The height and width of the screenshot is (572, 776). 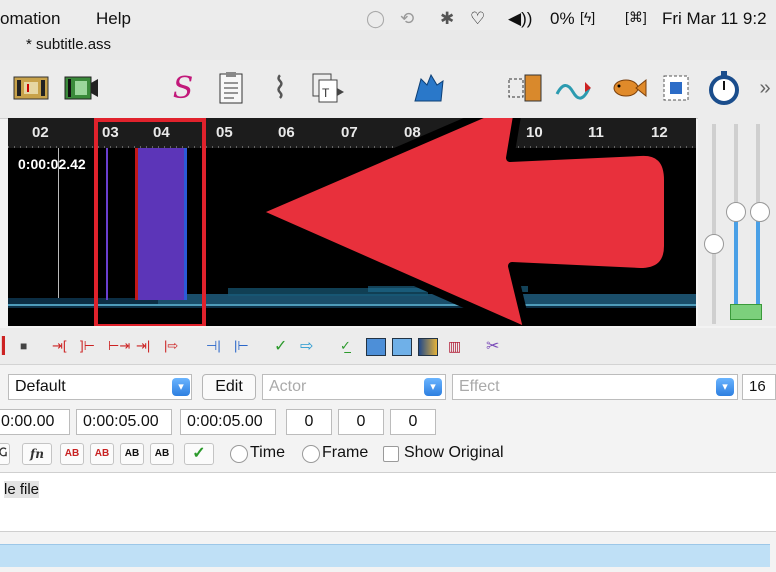 I want to click on actor-placeholder: Actor, so click(x=288, y=386).